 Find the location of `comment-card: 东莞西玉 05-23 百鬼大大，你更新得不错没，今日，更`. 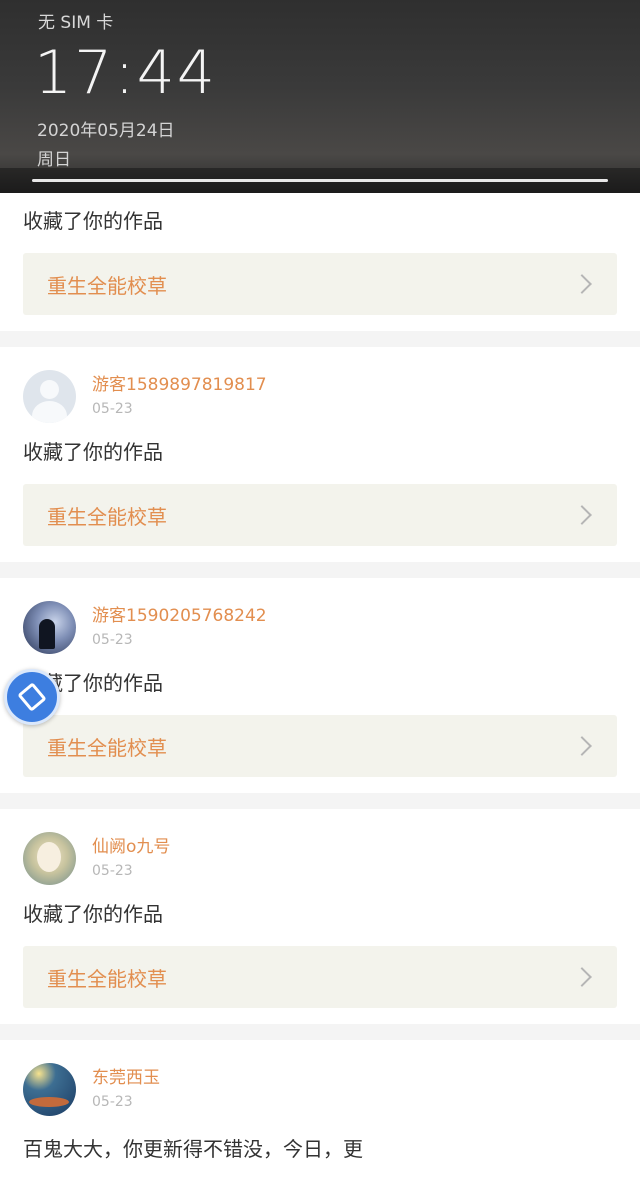

comment-card: 东莞西玉 05-23 百鬼大大，你更新得不错没，今日，更 is located at coordinates (320, 1121).